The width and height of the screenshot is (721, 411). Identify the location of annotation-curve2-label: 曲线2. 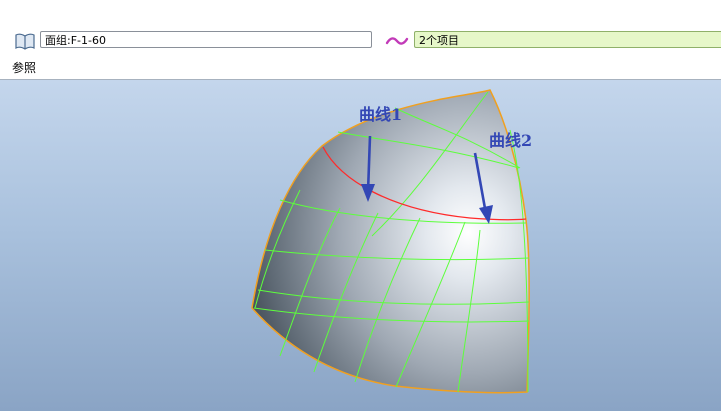
(510, 140).